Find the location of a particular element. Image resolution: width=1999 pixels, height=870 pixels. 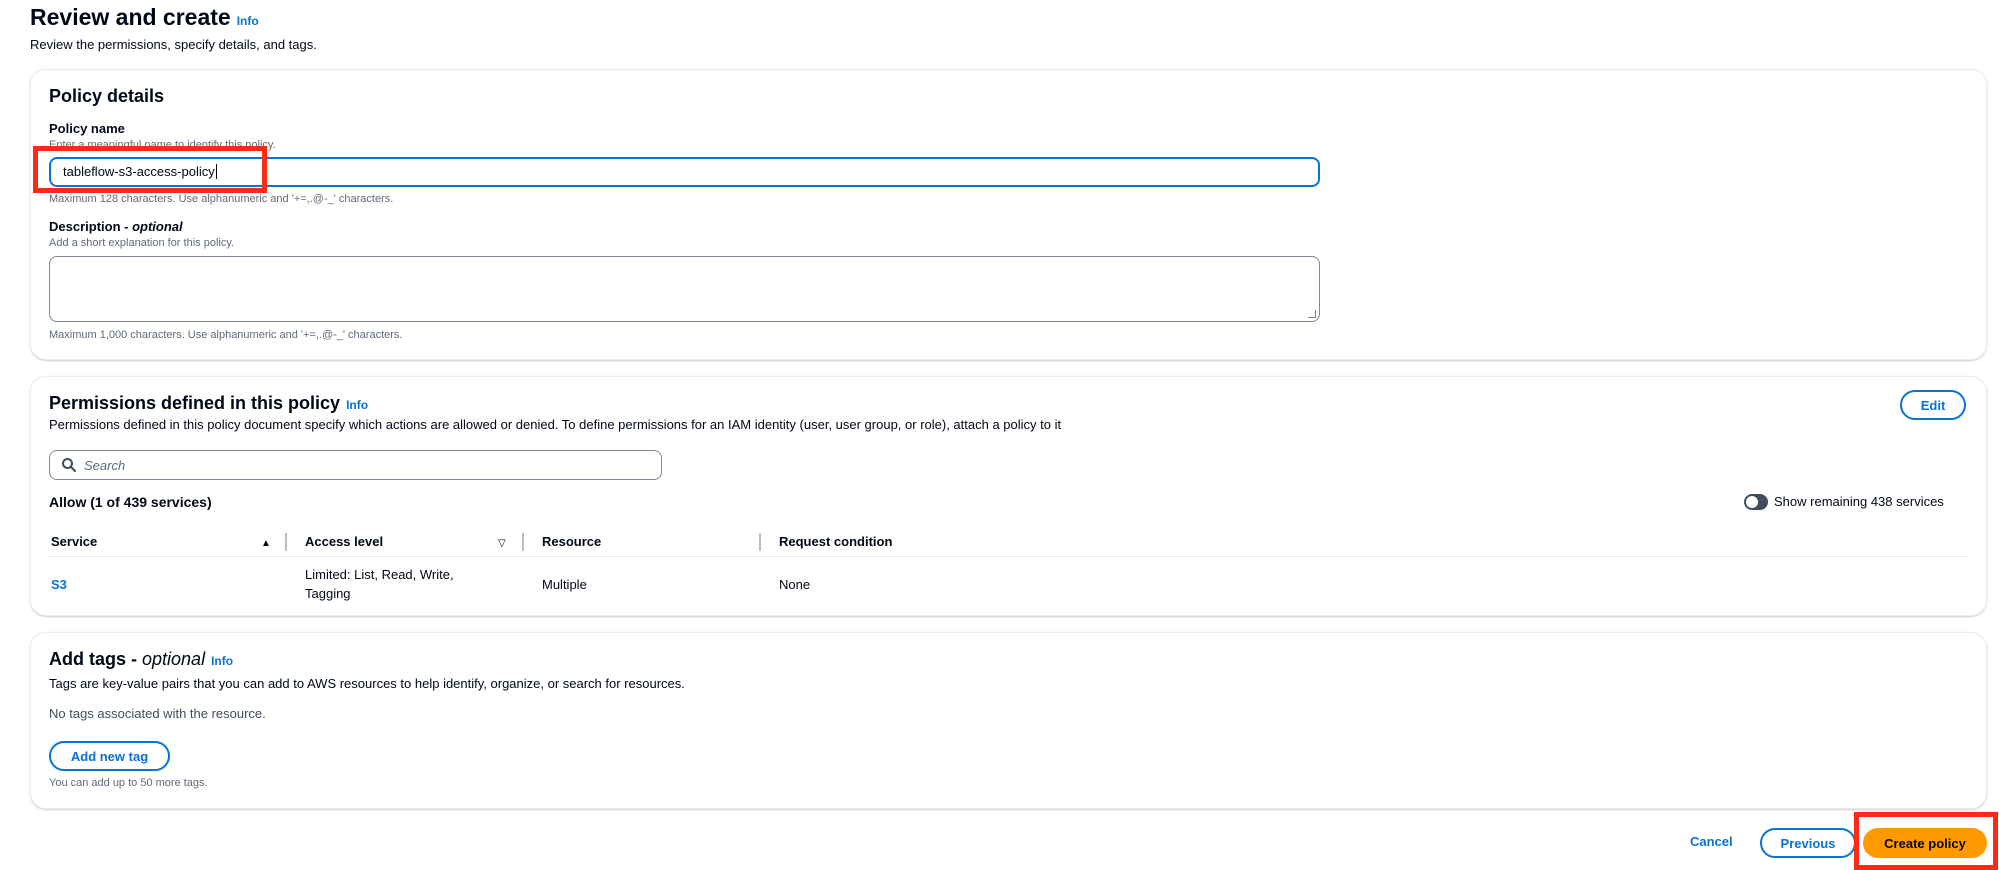

column-header-access-level: Access level is located at coordinates (344, 541).